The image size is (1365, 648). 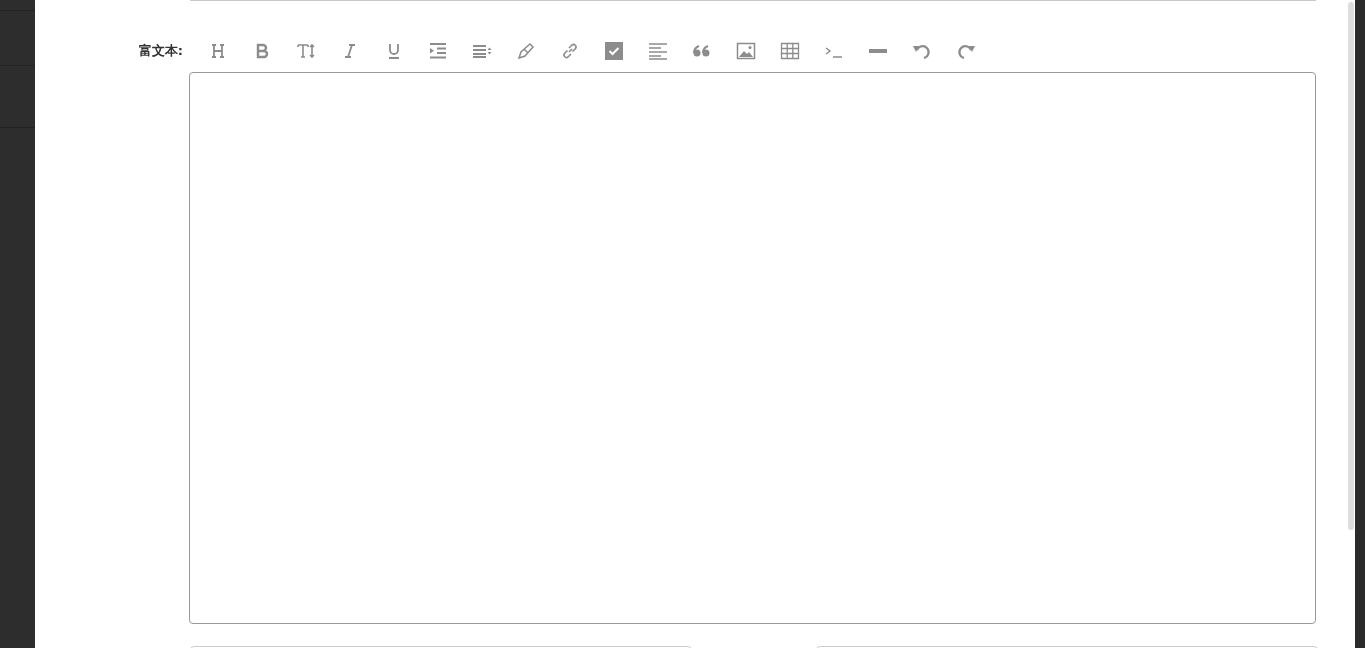 What do you see at coordinates (160, 51) in the screenshot?
I see `field-label: 富文本:` at bounding box center [160, 51].